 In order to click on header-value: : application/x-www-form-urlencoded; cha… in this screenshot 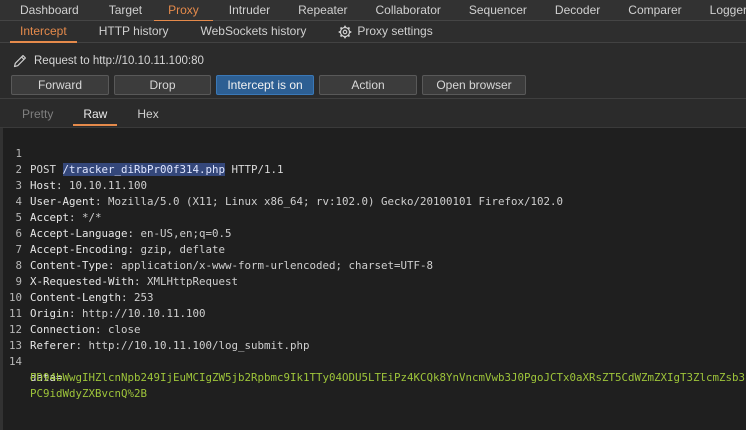, I will do `click(271, 265)`.